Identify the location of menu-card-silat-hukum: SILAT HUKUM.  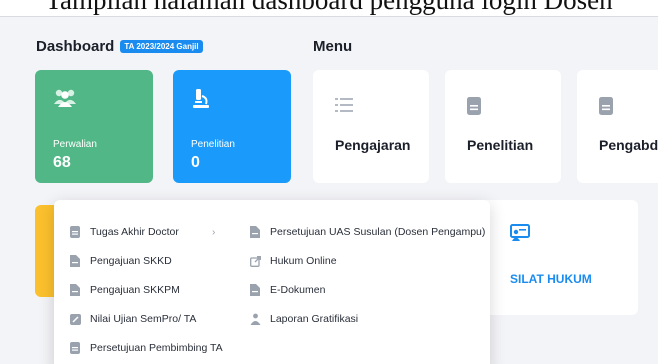
(559, 257).